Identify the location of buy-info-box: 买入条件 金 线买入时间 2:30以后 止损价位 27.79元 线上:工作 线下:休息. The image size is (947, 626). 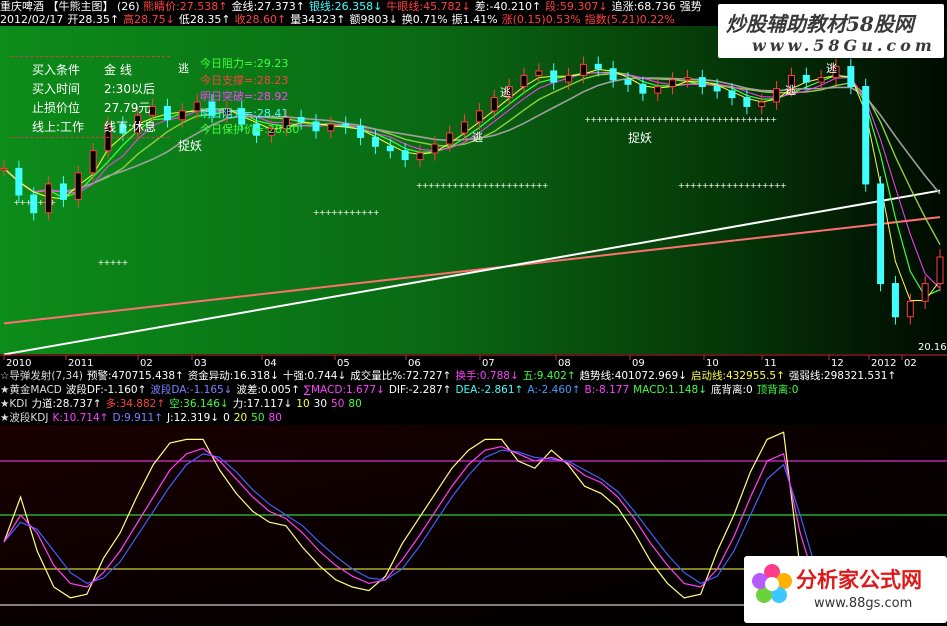
(90, 97).